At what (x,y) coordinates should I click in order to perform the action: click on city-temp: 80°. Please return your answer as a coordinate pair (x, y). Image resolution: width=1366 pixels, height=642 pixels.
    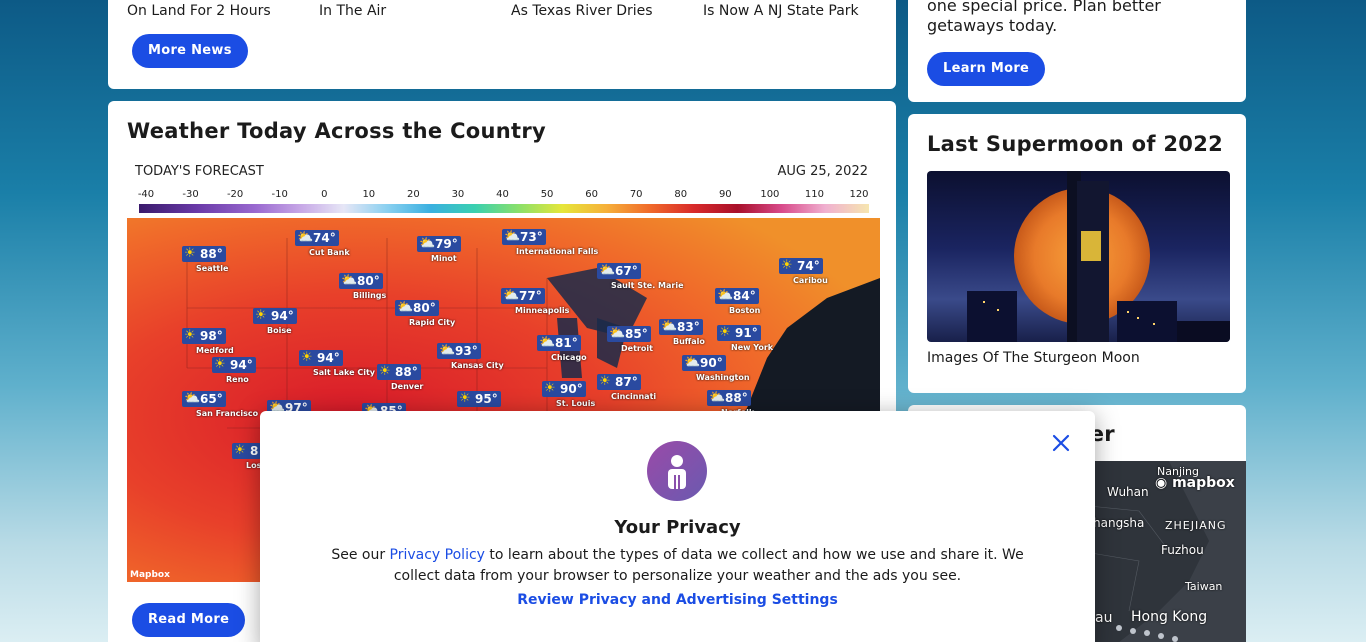
    Looking at the image, I should click on (361, 281).